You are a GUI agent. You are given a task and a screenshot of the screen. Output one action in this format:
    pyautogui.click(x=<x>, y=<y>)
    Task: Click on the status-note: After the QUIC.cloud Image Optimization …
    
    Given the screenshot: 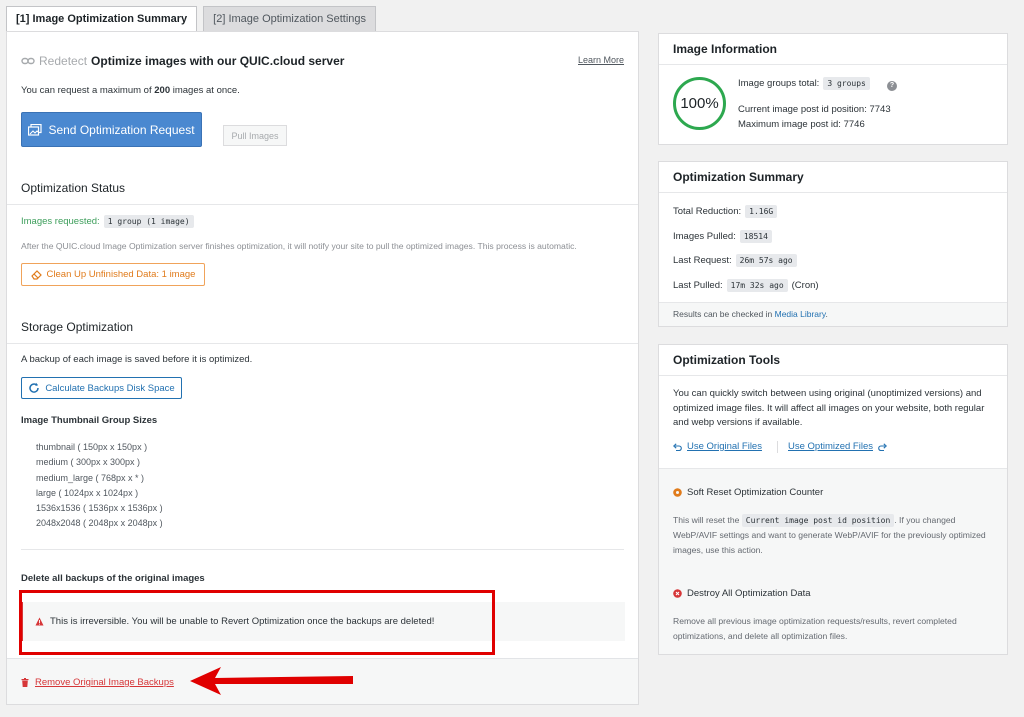 What is the action you would take?
    pyautogui.click(x=299, y=246)
    